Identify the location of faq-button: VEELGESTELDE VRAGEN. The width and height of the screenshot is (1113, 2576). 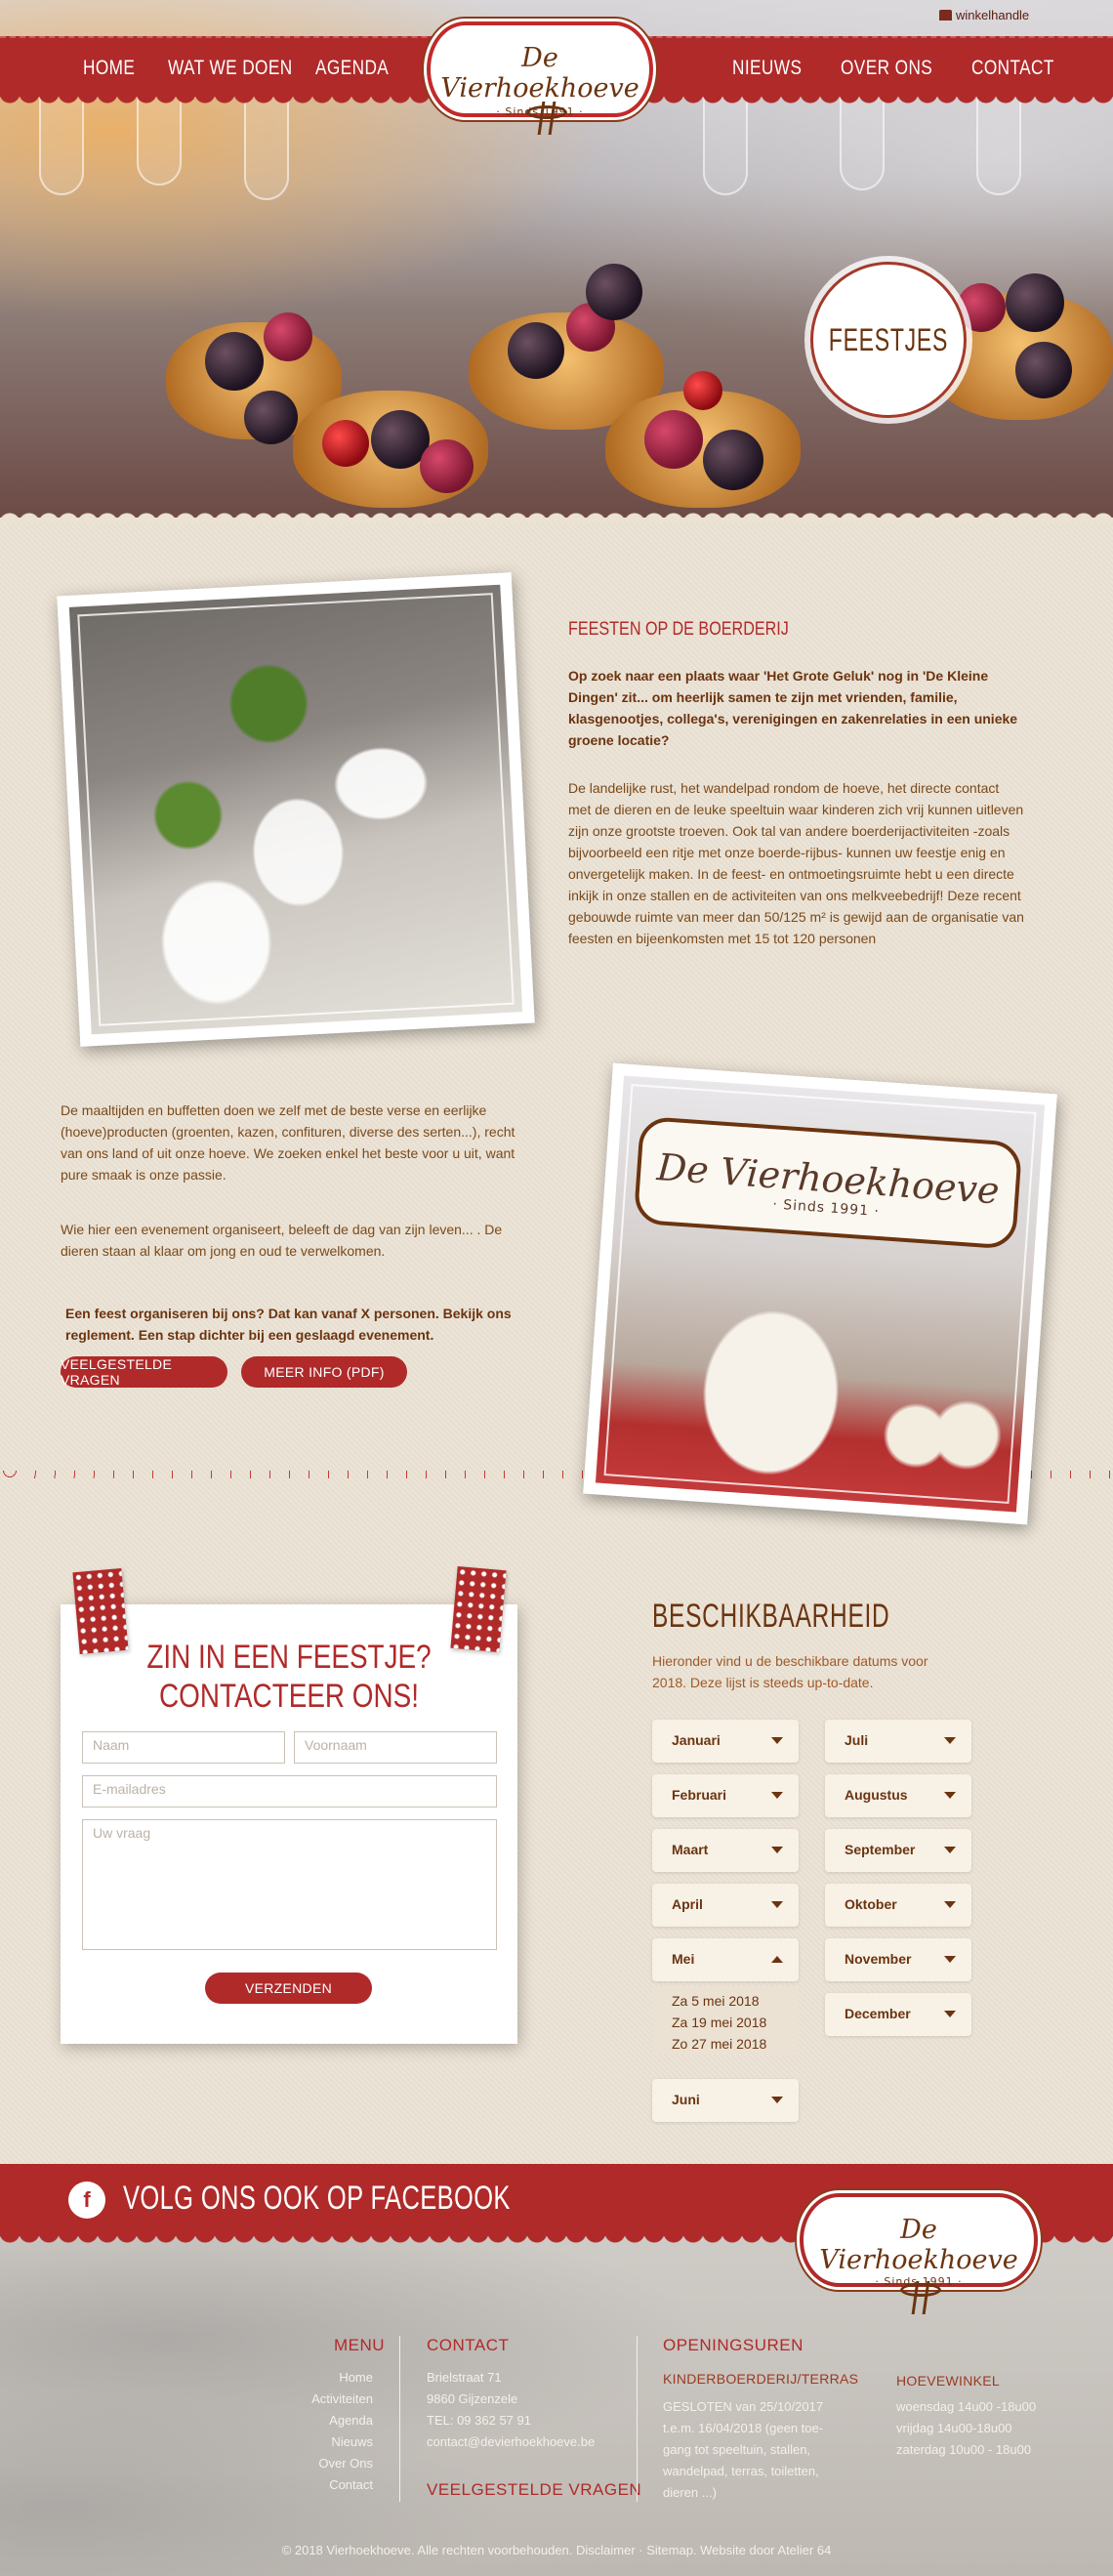
(144, 1372).